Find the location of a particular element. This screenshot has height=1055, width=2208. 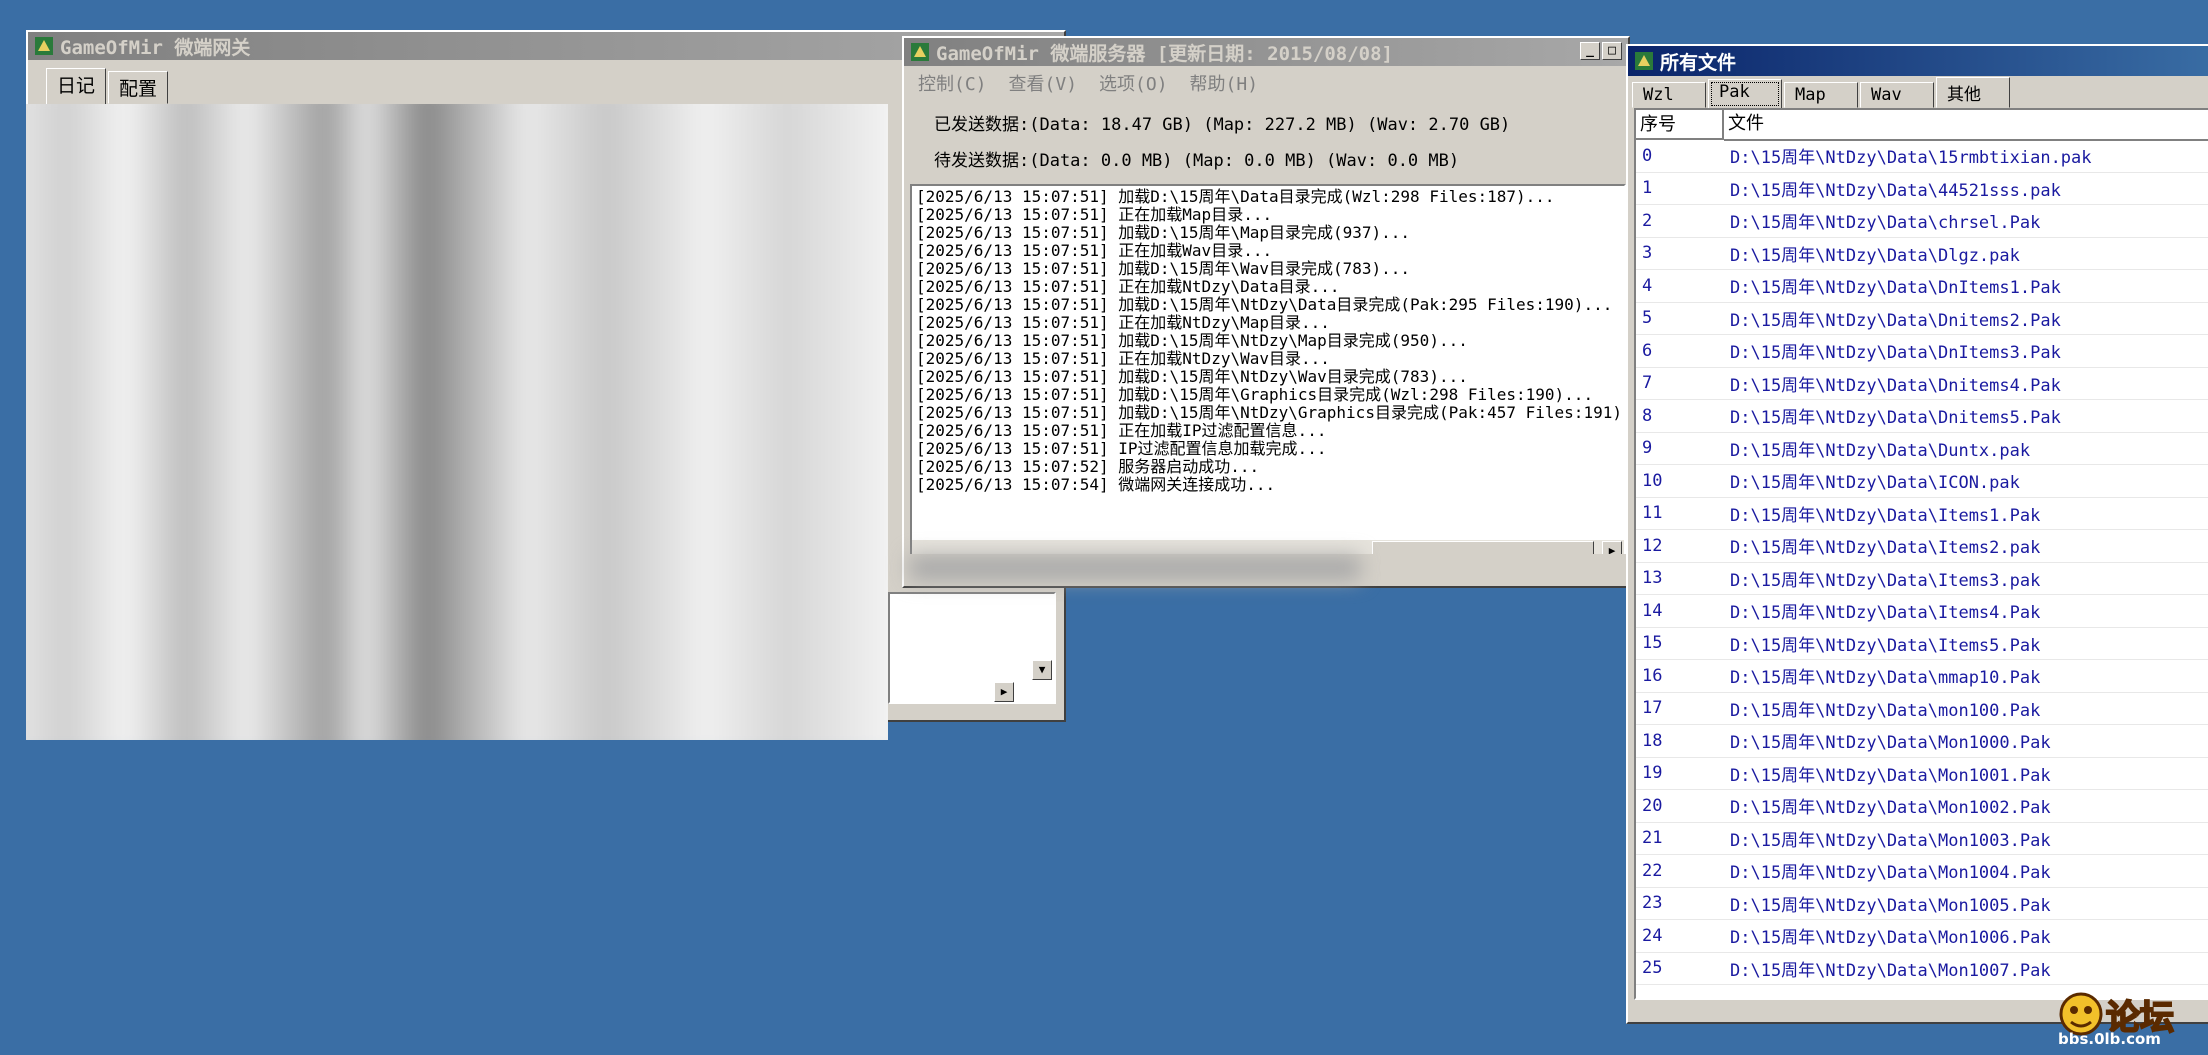

file-row: 0 D:\15周年\NtDzy\Data\15rmbtixian.pak is located at coordinates (1922, 156).